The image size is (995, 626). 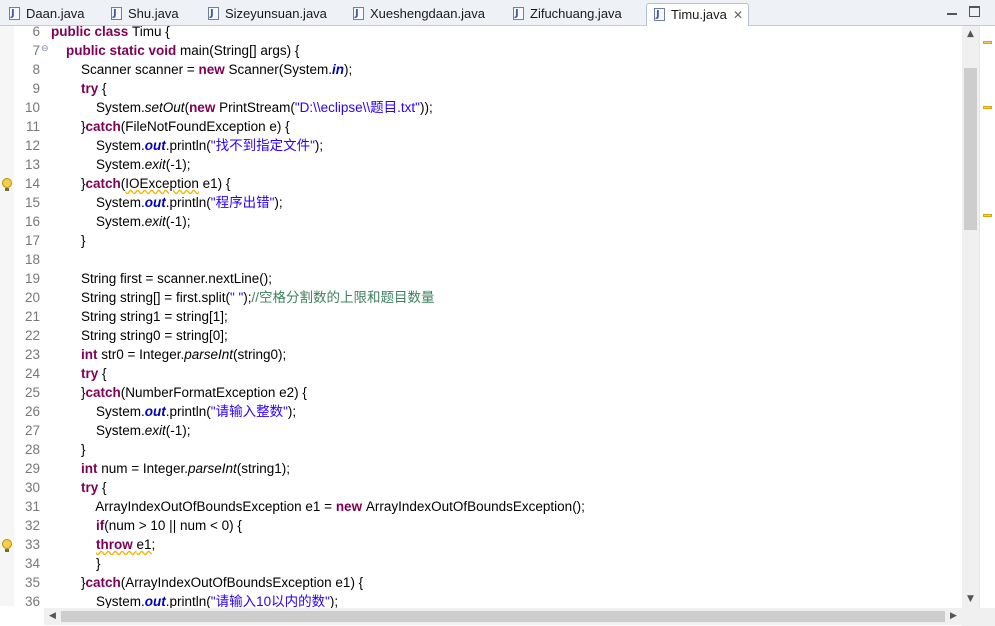 What do you see at coordinates (178, 506) in the screenshot?
I see `code-token: ArrayIndexOutOfBoundsException` at bounding box center [178, 506].